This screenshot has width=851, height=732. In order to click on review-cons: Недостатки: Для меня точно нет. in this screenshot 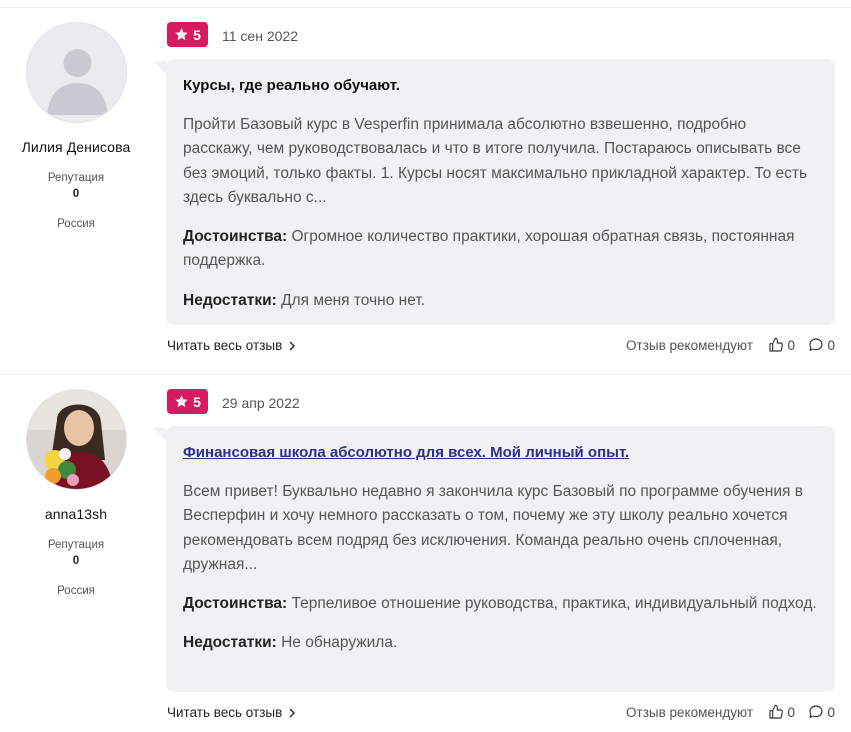, I will do `click(500, 301)`.